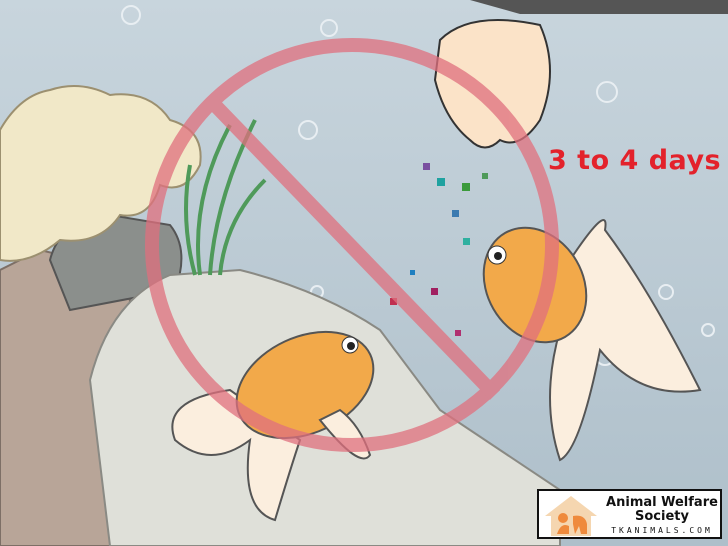 Image resolution: width=728 pixels, height=546 pixels. What do you see at coordinates (635, 160) in the screenshot?
I see `duration-caption: 3 to 4 days` at bounding box center [635, 160].